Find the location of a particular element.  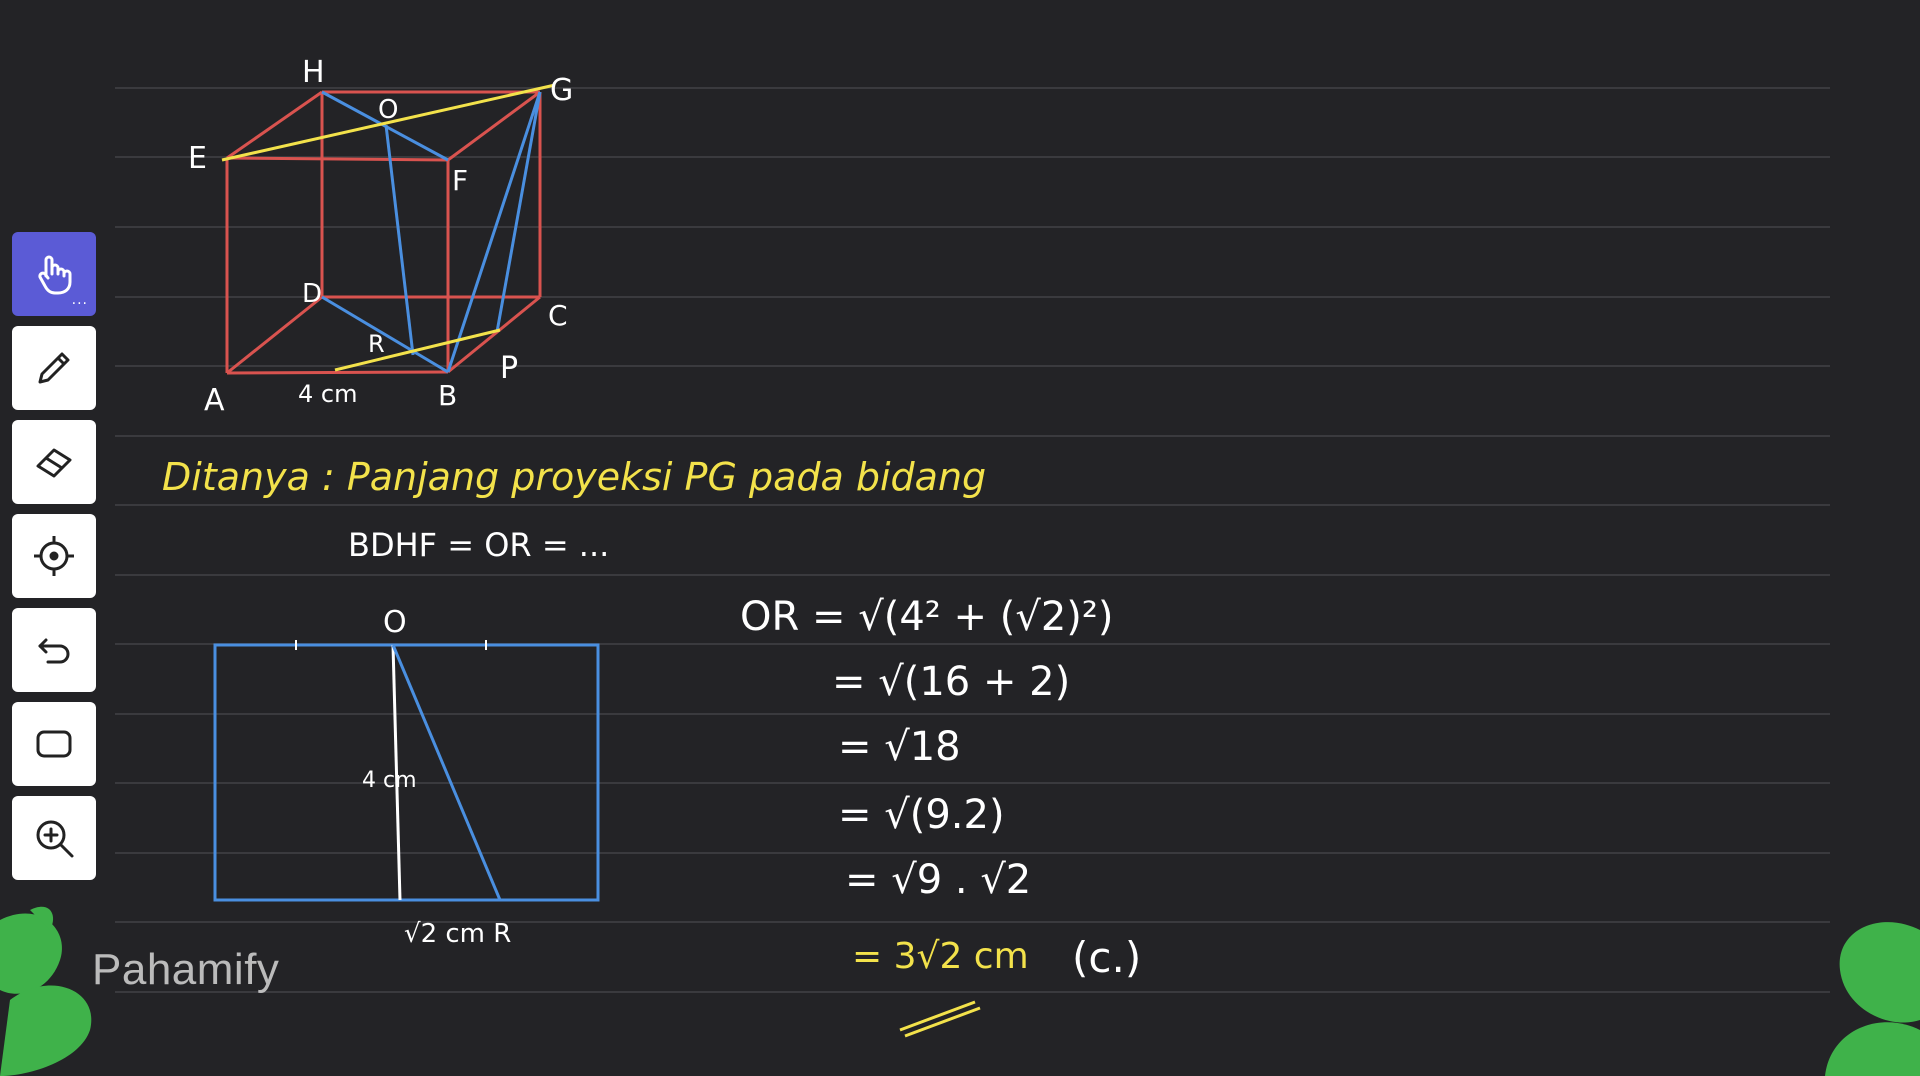

answer-choice: (c.) is located at coordinates (1106, 957).